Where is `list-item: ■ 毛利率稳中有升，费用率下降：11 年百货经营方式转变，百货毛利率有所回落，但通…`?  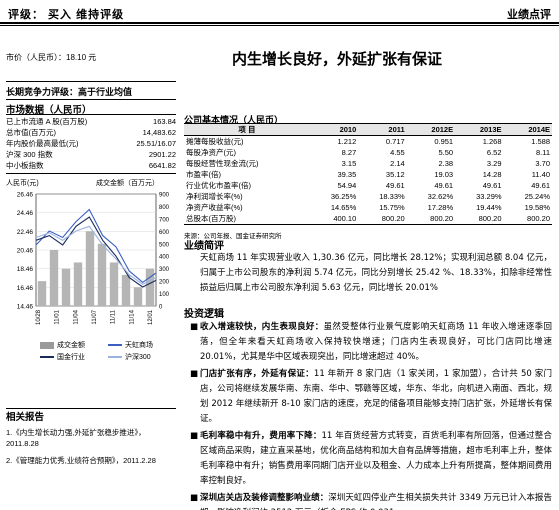
list-item: ■ 毛利率稳中有升，费用率下降：11 年百货经营方式转变，百货毛利率有所回落，但通… is located at coordinates (371, 459).